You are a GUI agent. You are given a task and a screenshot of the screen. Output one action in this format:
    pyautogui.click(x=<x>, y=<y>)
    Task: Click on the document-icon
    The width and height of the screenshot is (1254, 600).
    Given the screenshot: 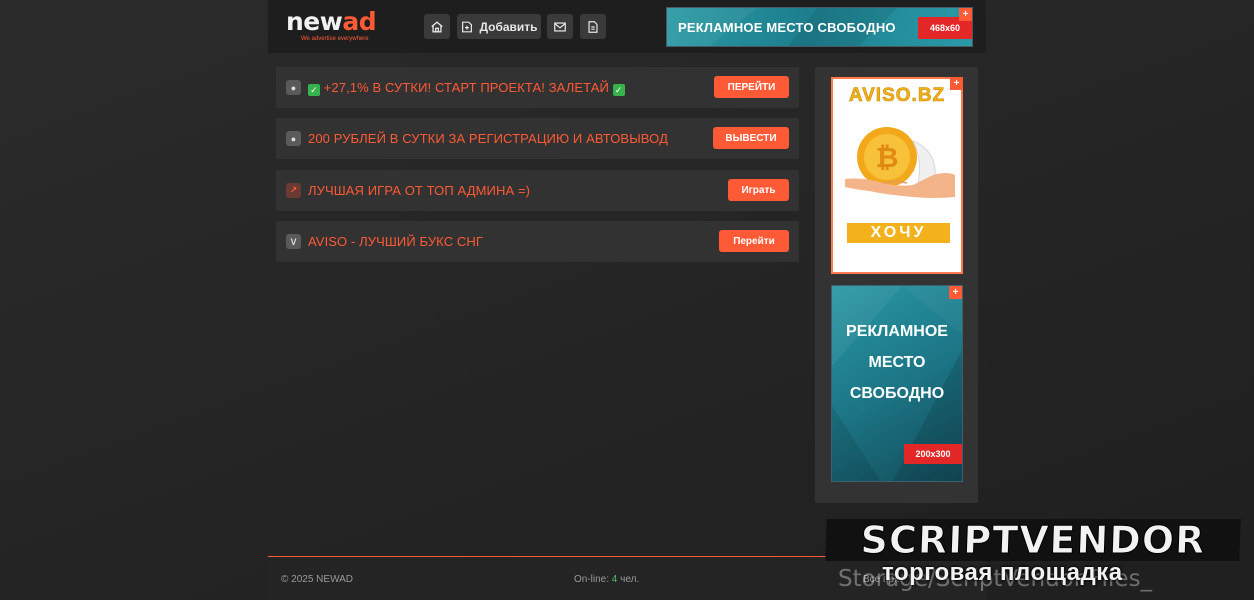 What is the action you would take?
    pyautogui.click(x=593, y=26)
    